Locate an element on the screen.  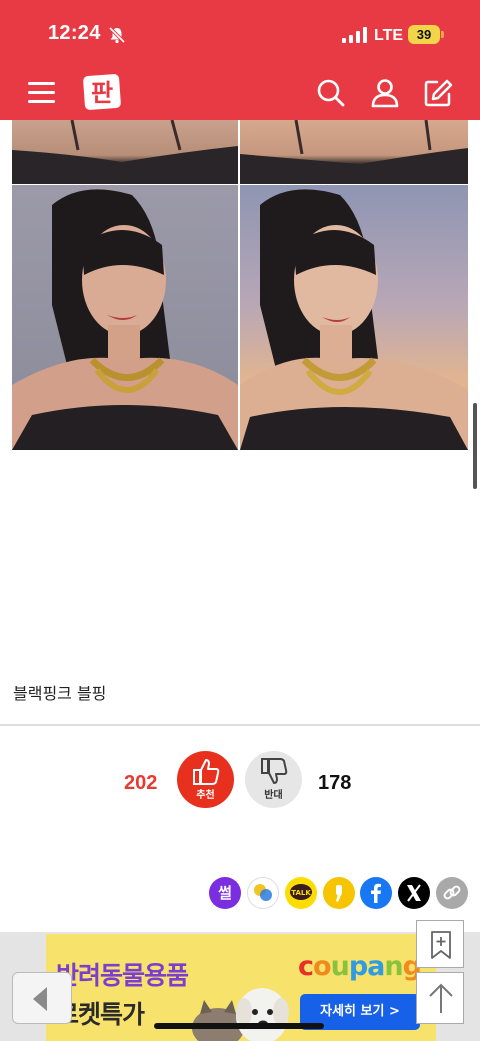
share-ssul-label: 썰 is located at coordinates (225, 893).